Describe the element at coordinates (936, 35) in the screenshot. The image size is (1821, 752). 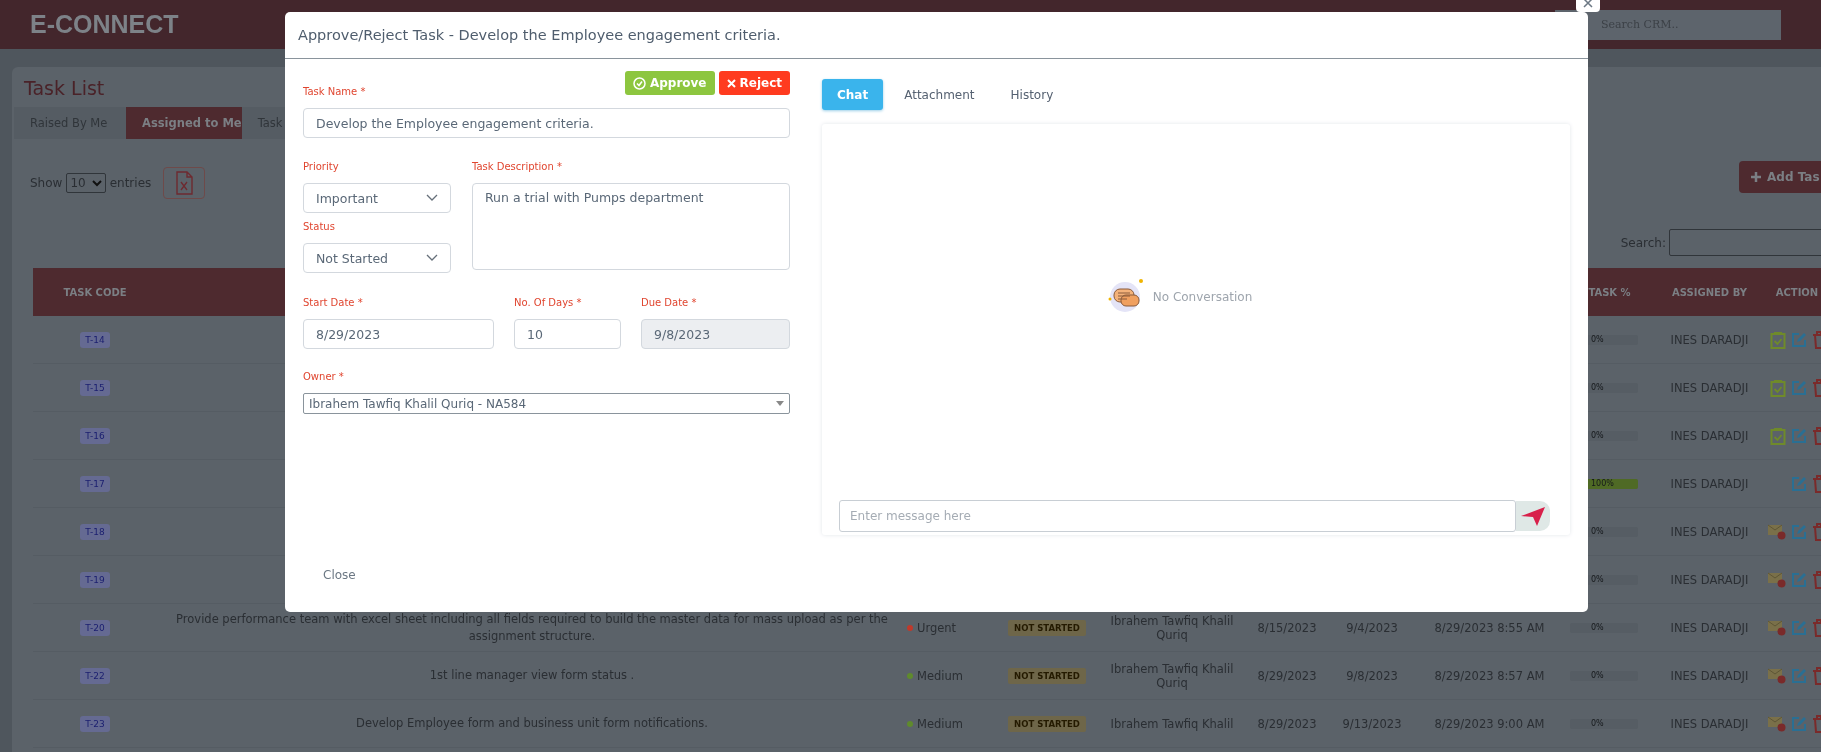
I see `modal-title: Approve/Reject Task - Develop the Employee engagement criteria.` at that location.